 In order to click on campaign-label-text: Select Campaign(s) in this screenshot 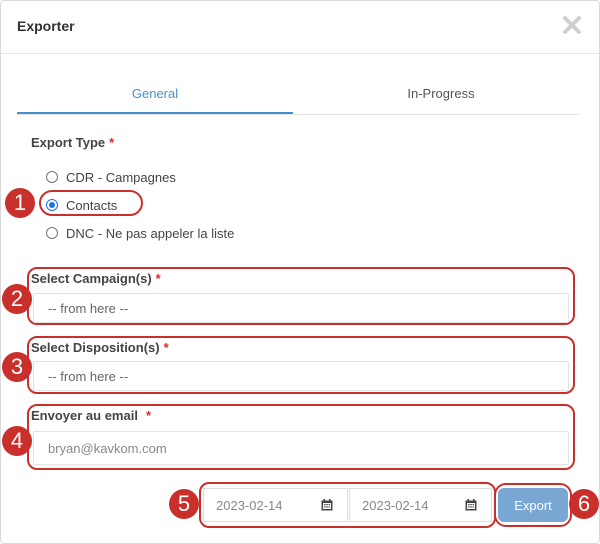, I will do `click(91, 278)`.